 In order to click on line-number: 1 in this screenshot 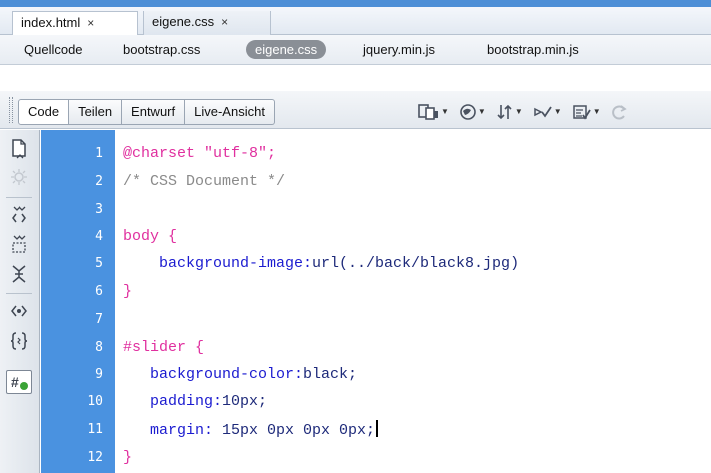, I will do `click(99, 153)`.